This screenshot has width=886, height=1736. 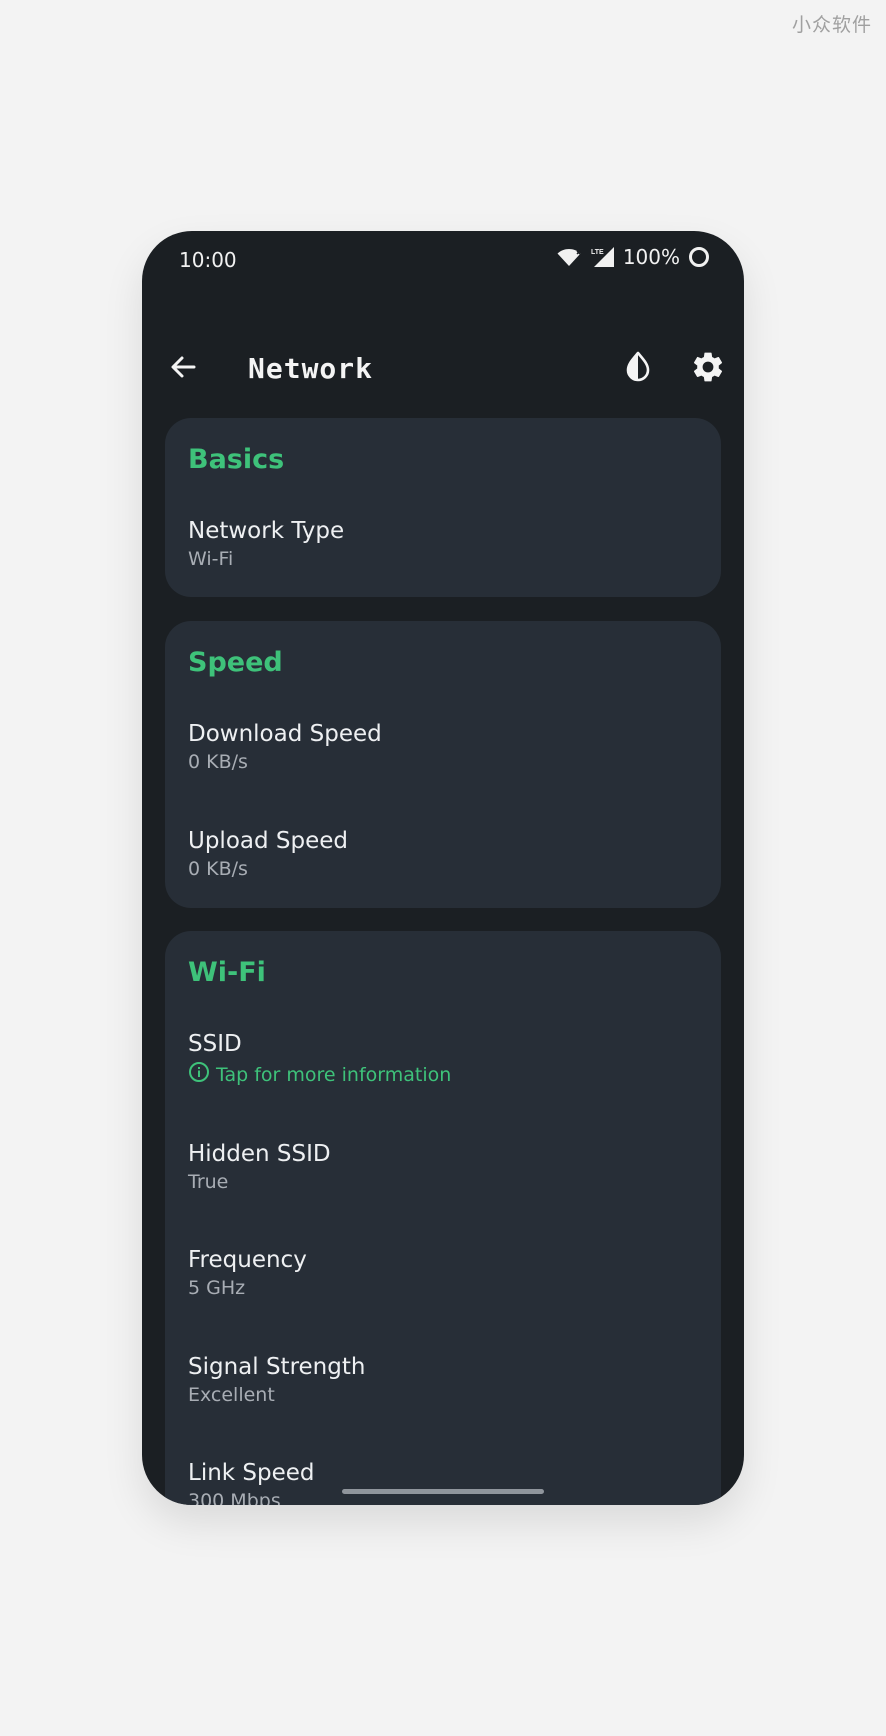 What do you see at coordinates (334, 1074) in the screenshot?
I see `ssid-info-text: Tap for more information` at bounding box center [334, 1074].